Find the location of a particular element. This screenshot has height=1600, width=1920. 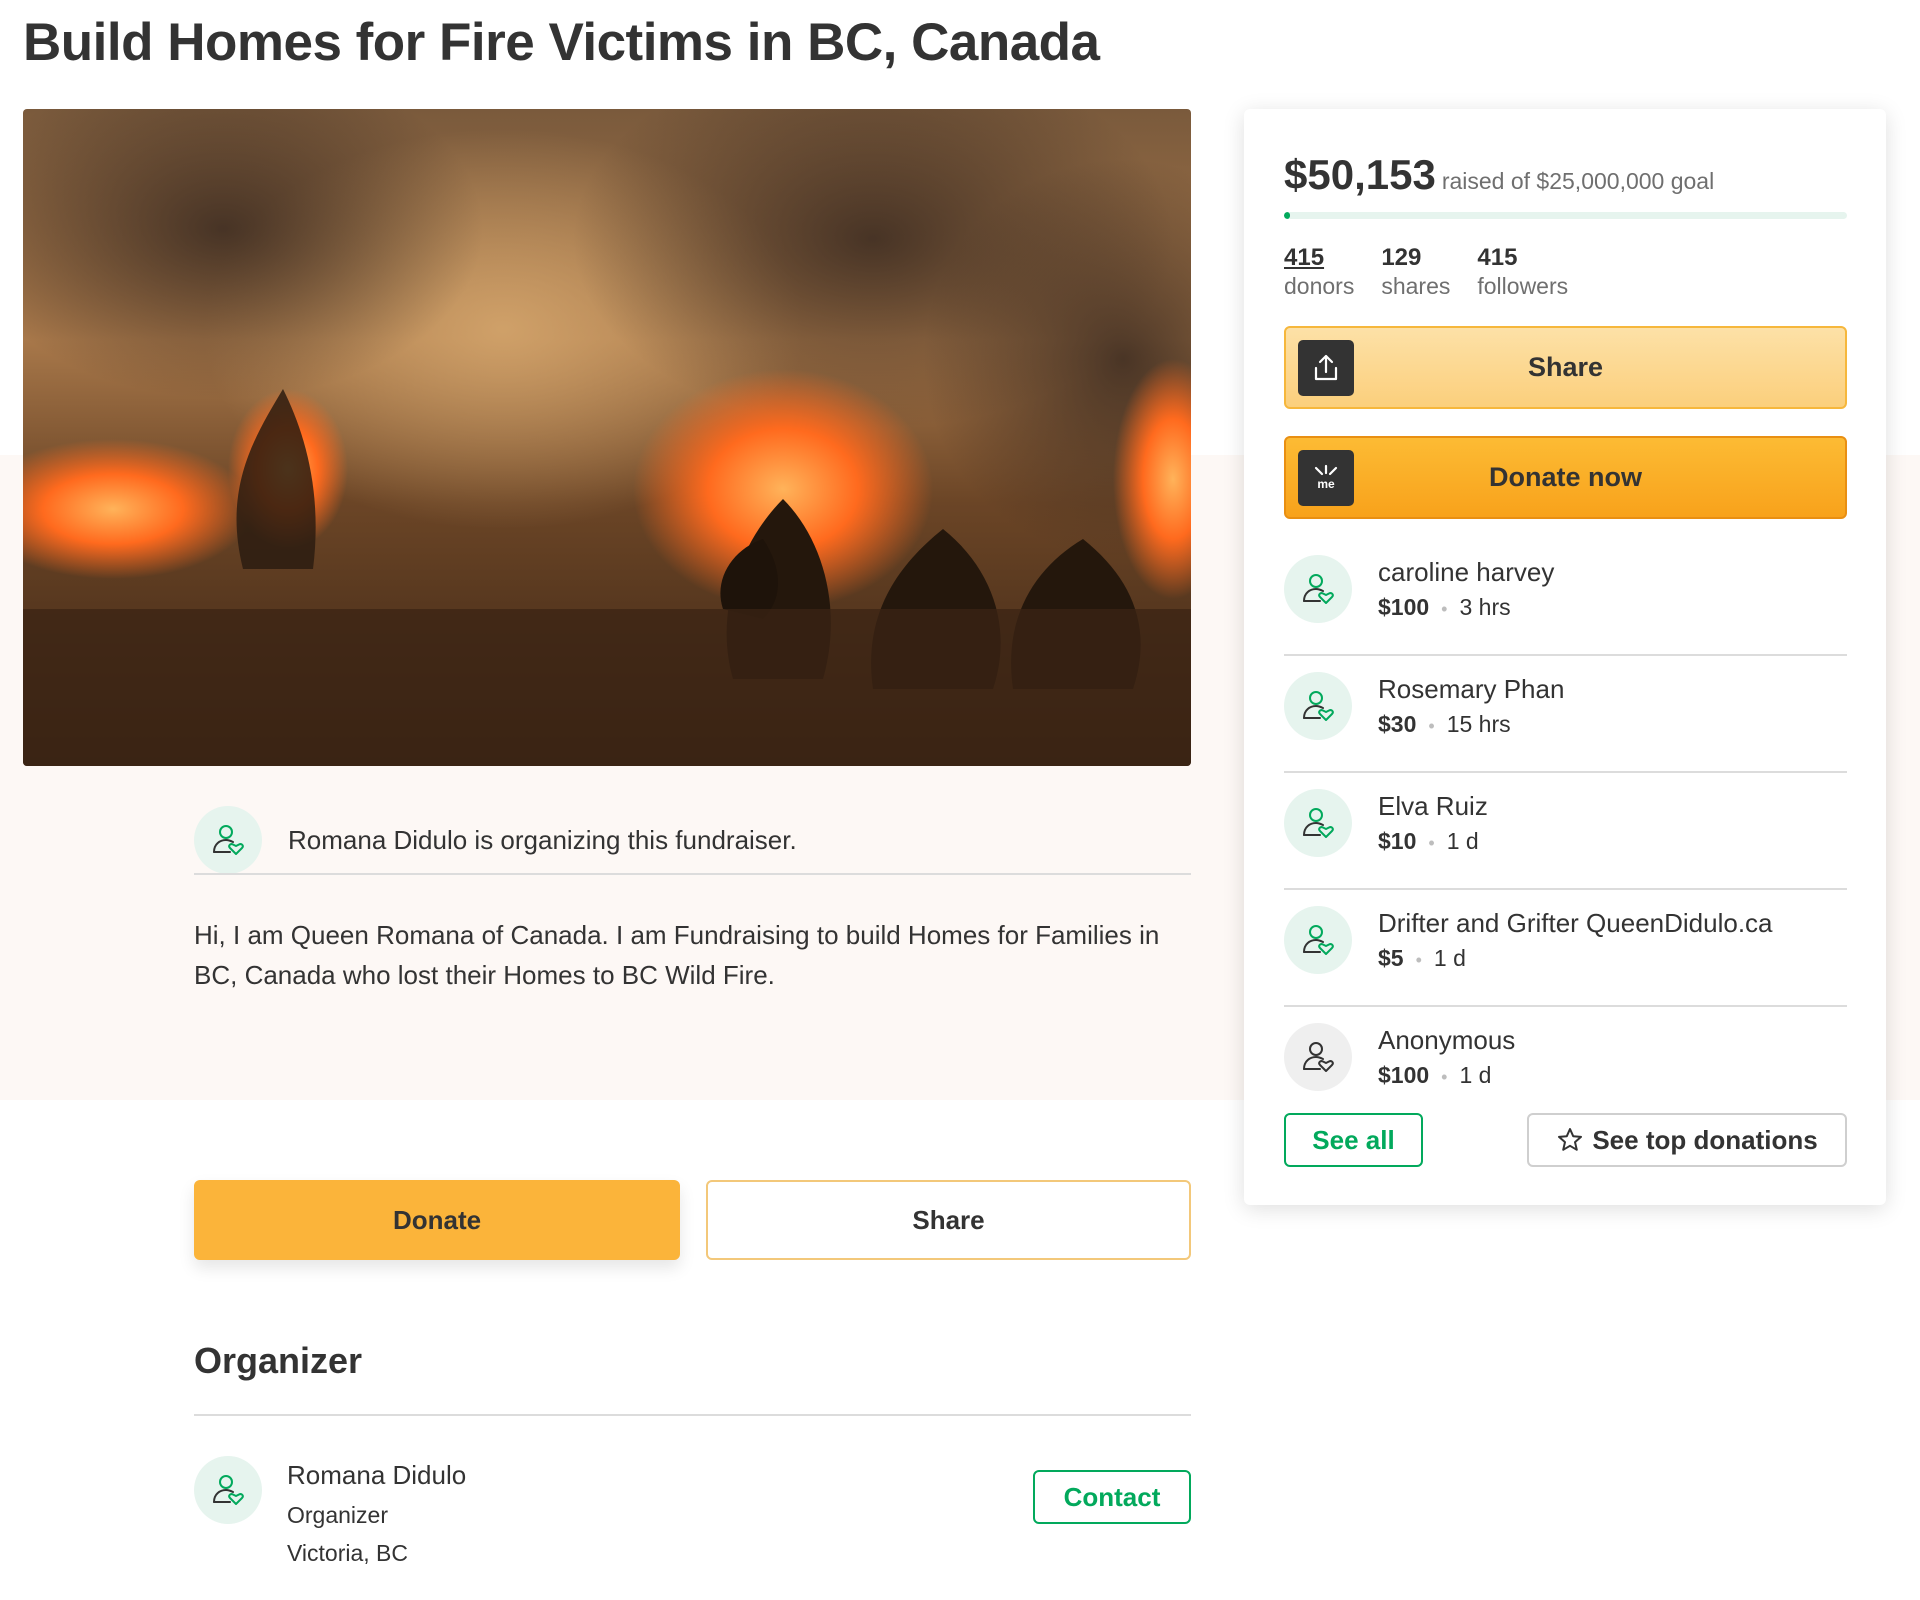

see-top-donations-button: See top donations is located at coordinates (1687, 1140).